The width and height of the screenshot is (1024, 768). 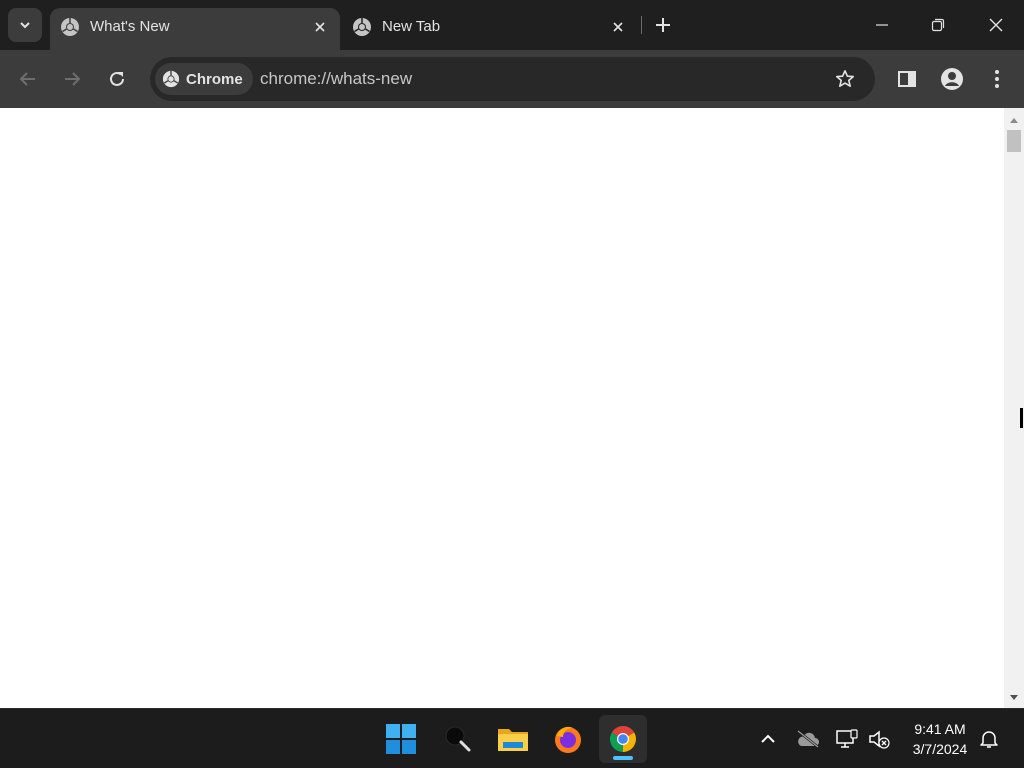 I want to click on reload-icon, so click(x=117, y=78).